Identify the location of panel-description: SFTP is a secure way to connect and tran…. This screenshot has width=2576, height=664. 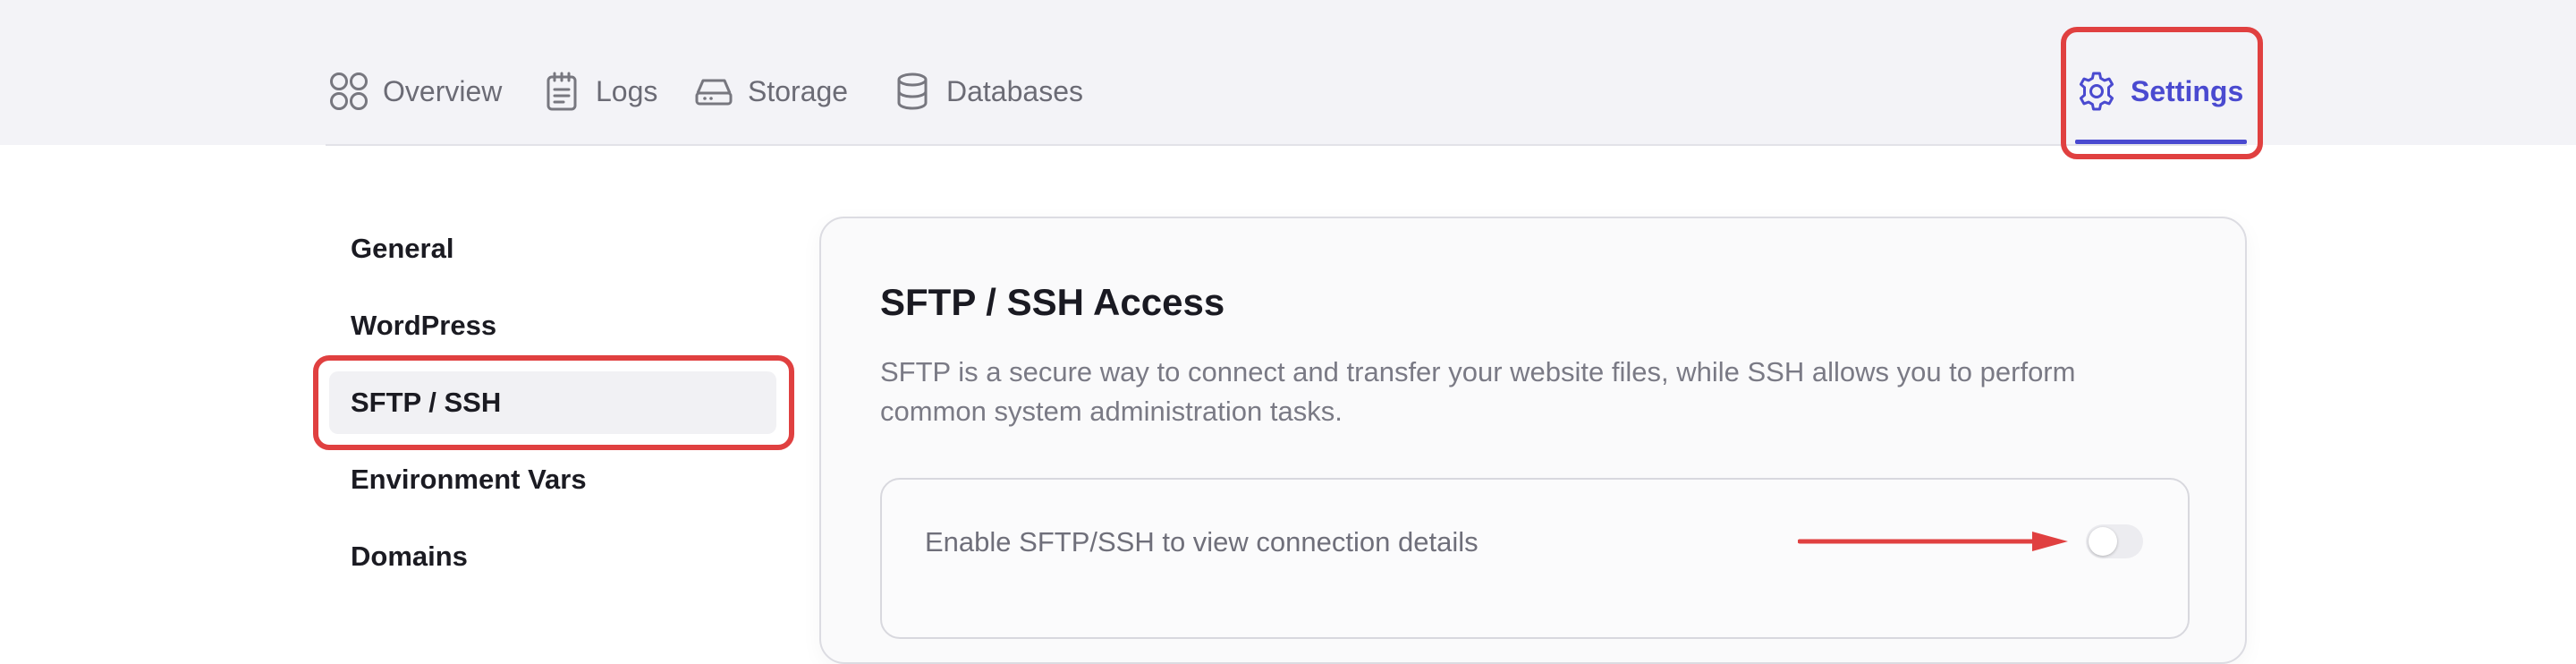
(1478, 391).